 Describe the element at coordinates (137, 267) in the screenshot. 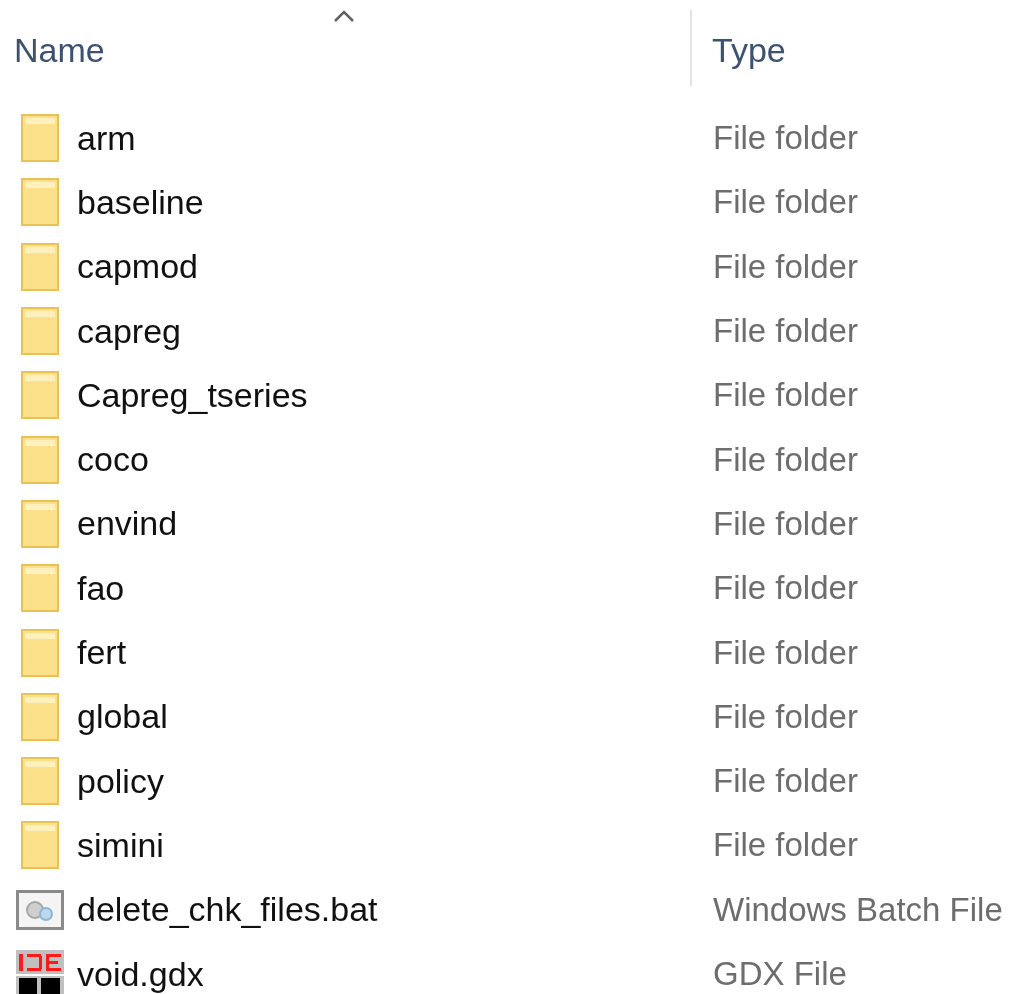

I see `file-name: capmod` at that location.